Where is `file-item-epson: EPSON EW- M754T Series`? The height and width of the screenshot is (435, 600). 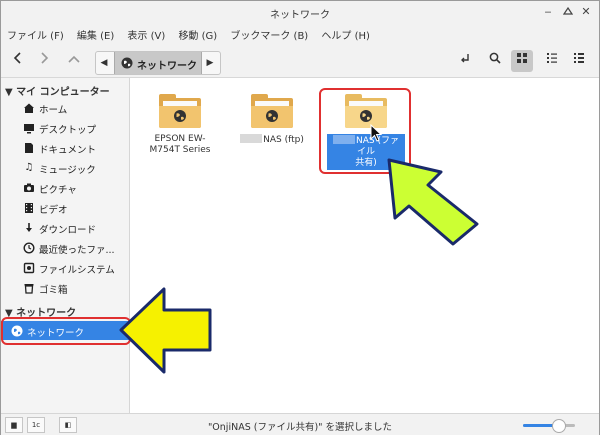
file-item-epson: EPSON EW- M754T Series is located at coordinates (180, 125).